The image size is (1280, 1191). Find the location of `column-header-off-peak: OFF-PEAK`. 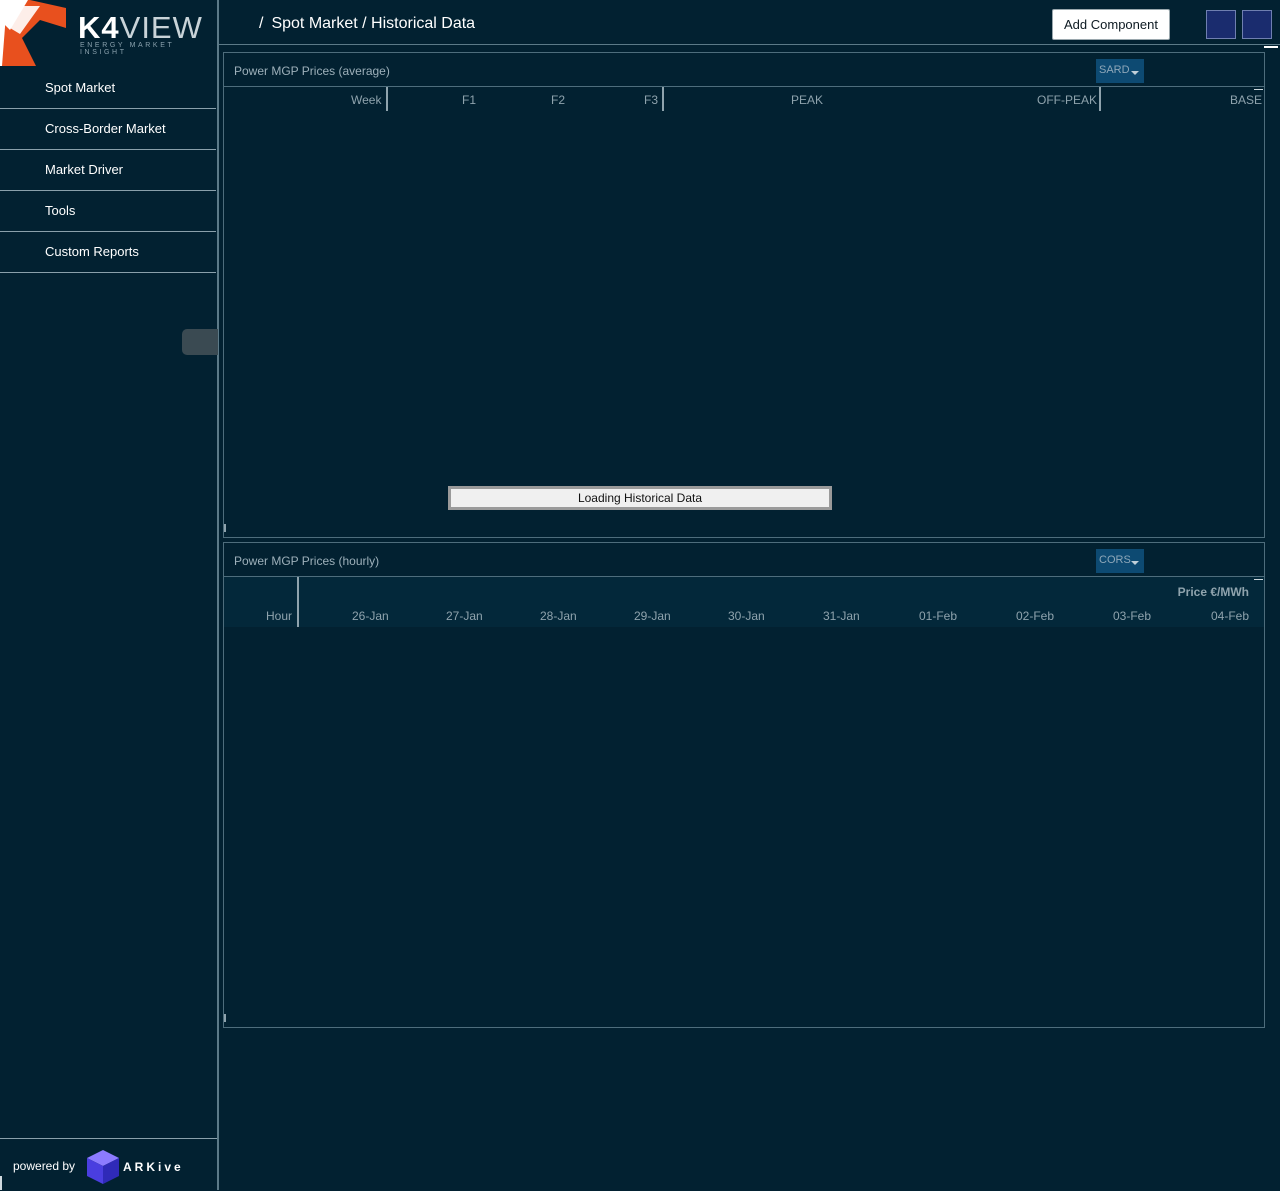

column-header-off-peak: OFF-PEAK is located at coordinates (1067, 100).